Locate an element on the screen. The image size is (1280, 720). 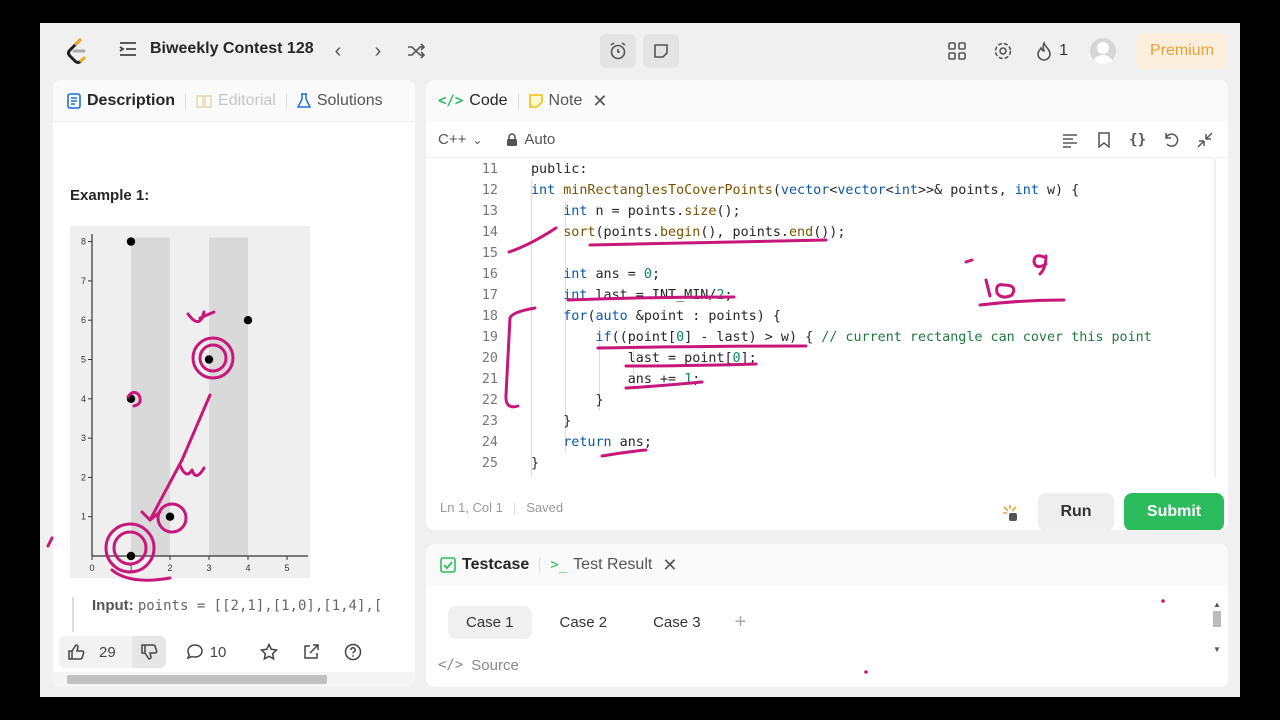
line-number: 13 is located at coordinates (489, 211).